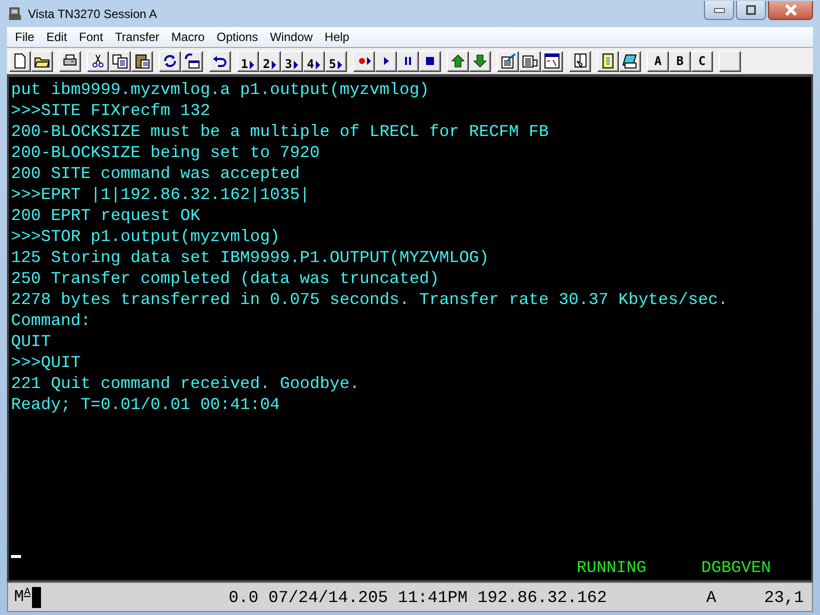 The height and width of the screenshot is (615, 820). What do you see at coordinates (702, 61) in the screenshot?
I see `session-button: C` at bounding box center [702, 61].